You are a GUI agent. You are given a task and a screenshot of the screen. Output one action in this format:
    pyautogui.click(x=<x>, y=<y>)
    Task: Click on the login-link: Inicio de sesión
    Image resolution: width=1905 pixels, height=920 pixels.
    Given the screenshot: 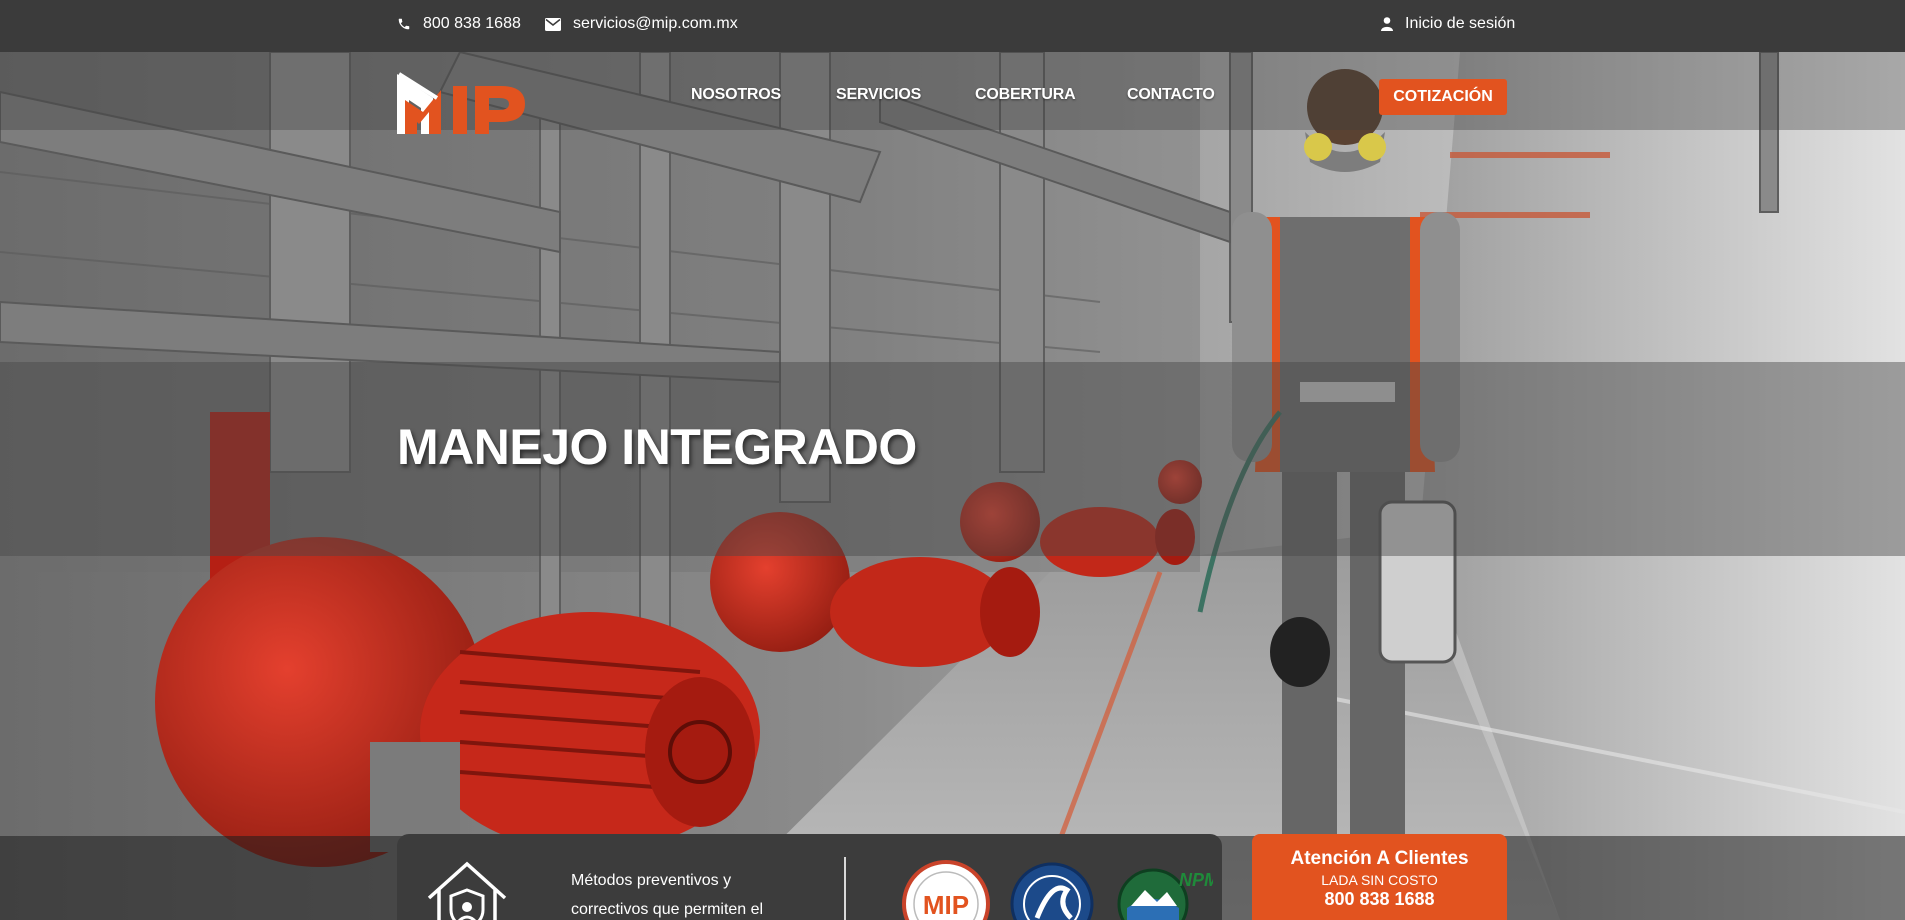 What is the action you would take?
    pyautogui.click(x=1448, y=24)
    